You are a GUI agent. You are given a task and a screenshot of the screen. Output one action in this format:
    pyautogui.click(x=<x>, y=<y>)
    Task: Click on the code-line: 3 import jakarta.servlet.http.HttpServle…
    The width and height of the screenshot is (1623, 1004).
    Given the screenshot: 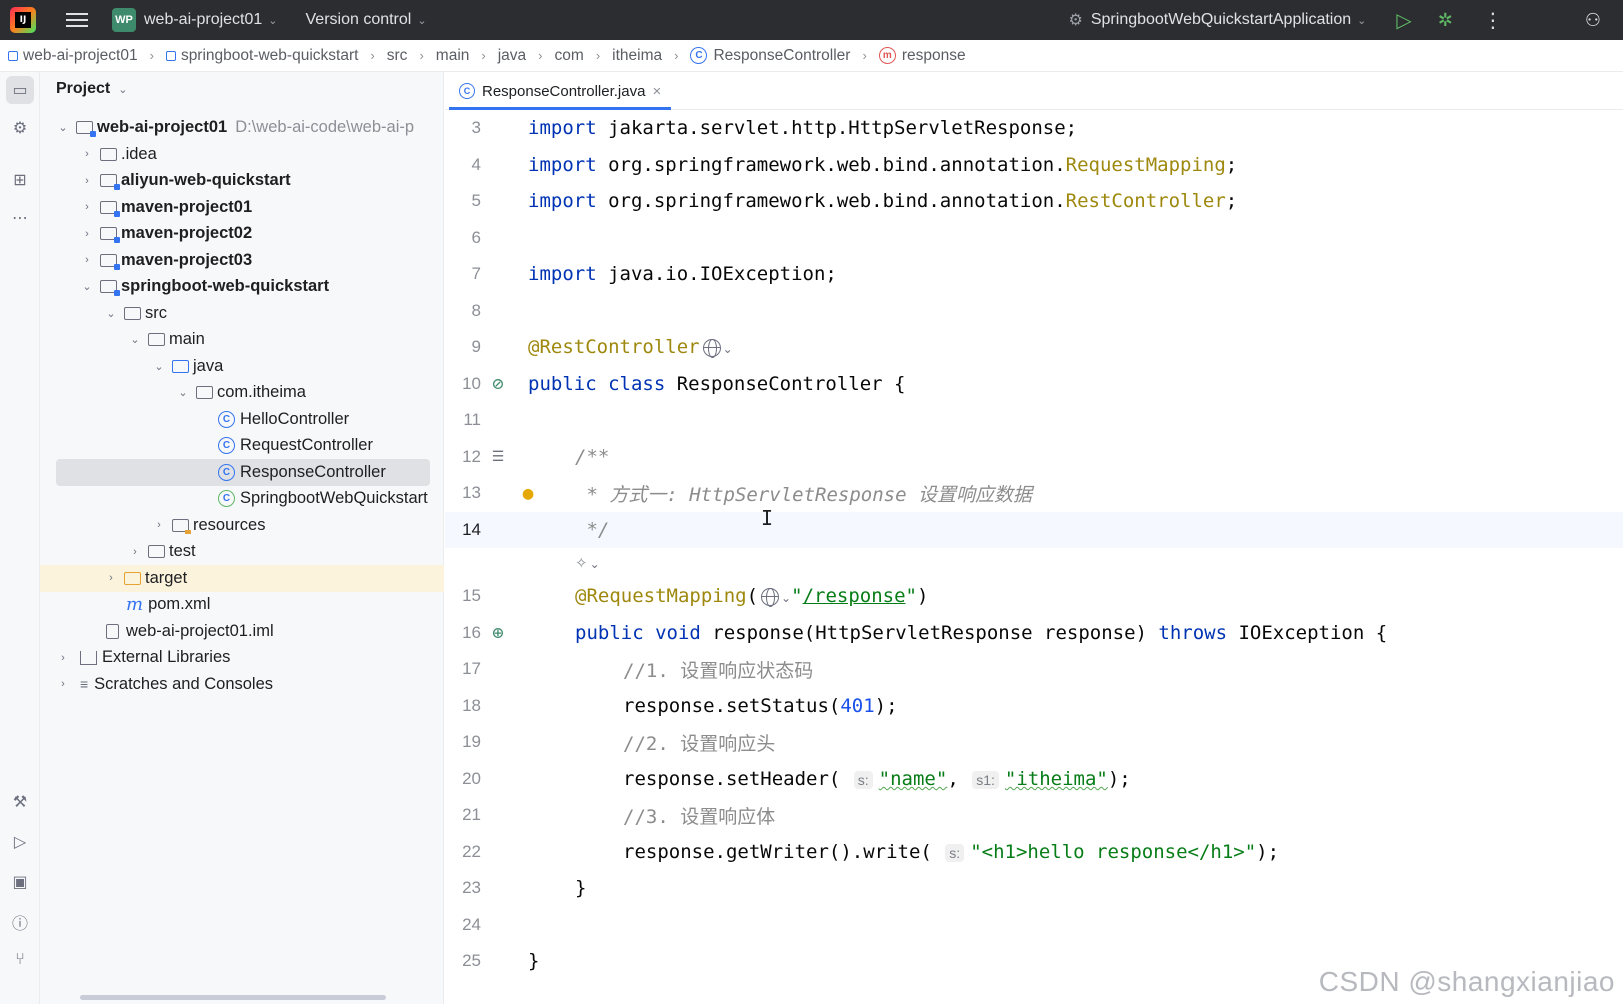 What is the action you would take?
    pyautogui.click(x=1034, y=128)
    